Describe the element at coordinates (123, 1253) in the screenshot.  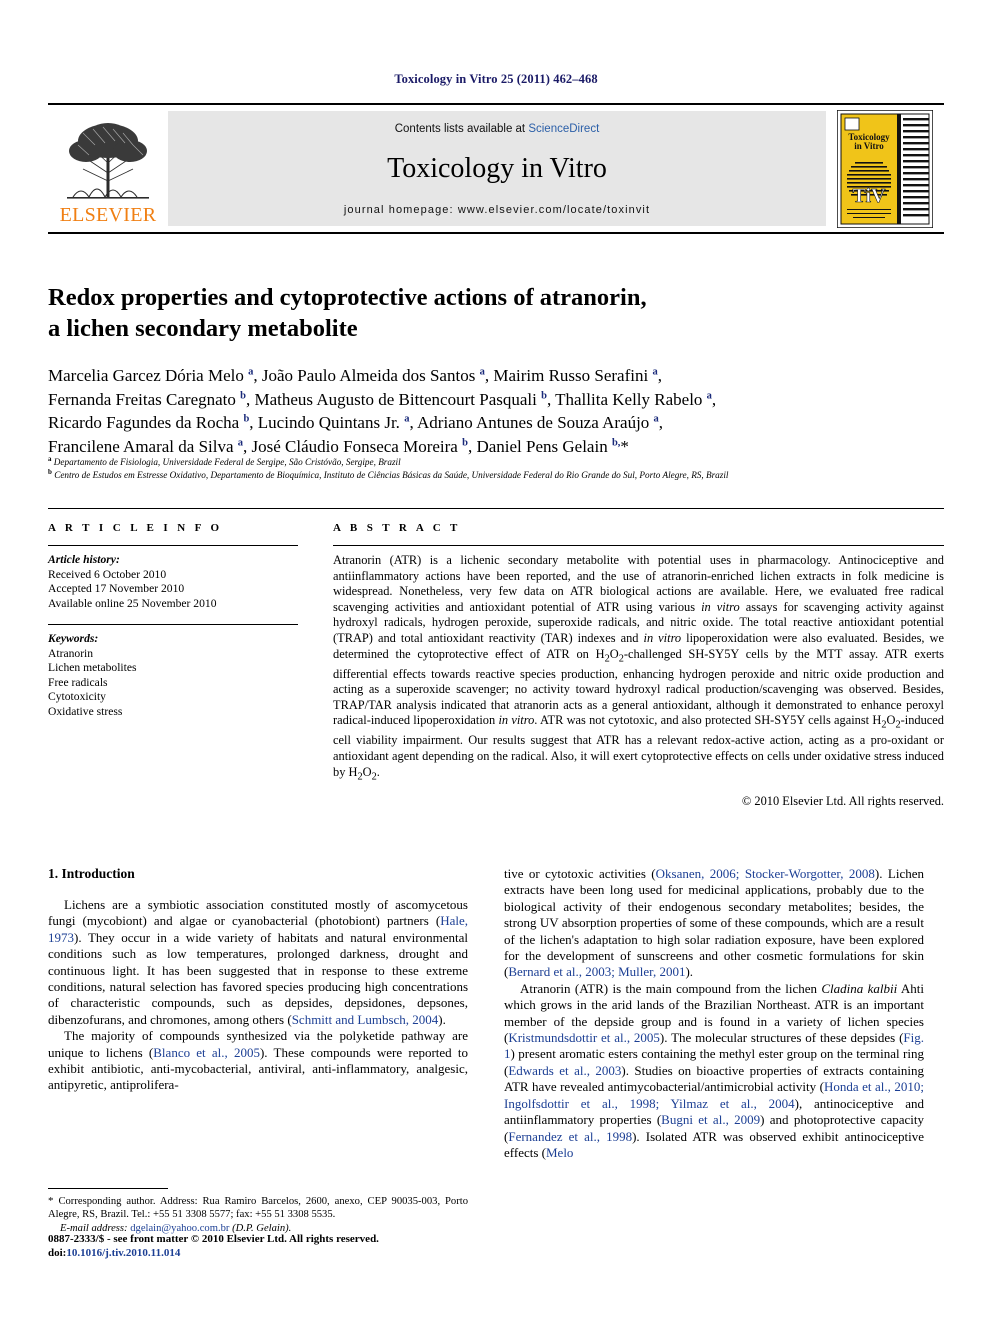
I see `doi-link: 10.1016/j.tiv.2010.11.014` at that location.